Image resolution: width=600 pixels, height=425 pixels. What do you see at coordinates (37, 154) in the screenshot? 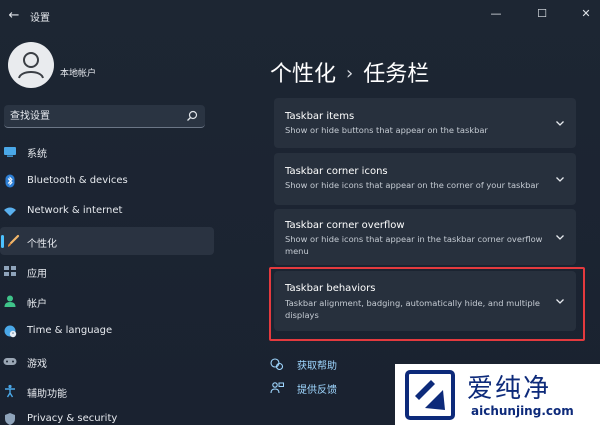
I see `sidebar-item-label: 系统` at bounding box center [37, 154].